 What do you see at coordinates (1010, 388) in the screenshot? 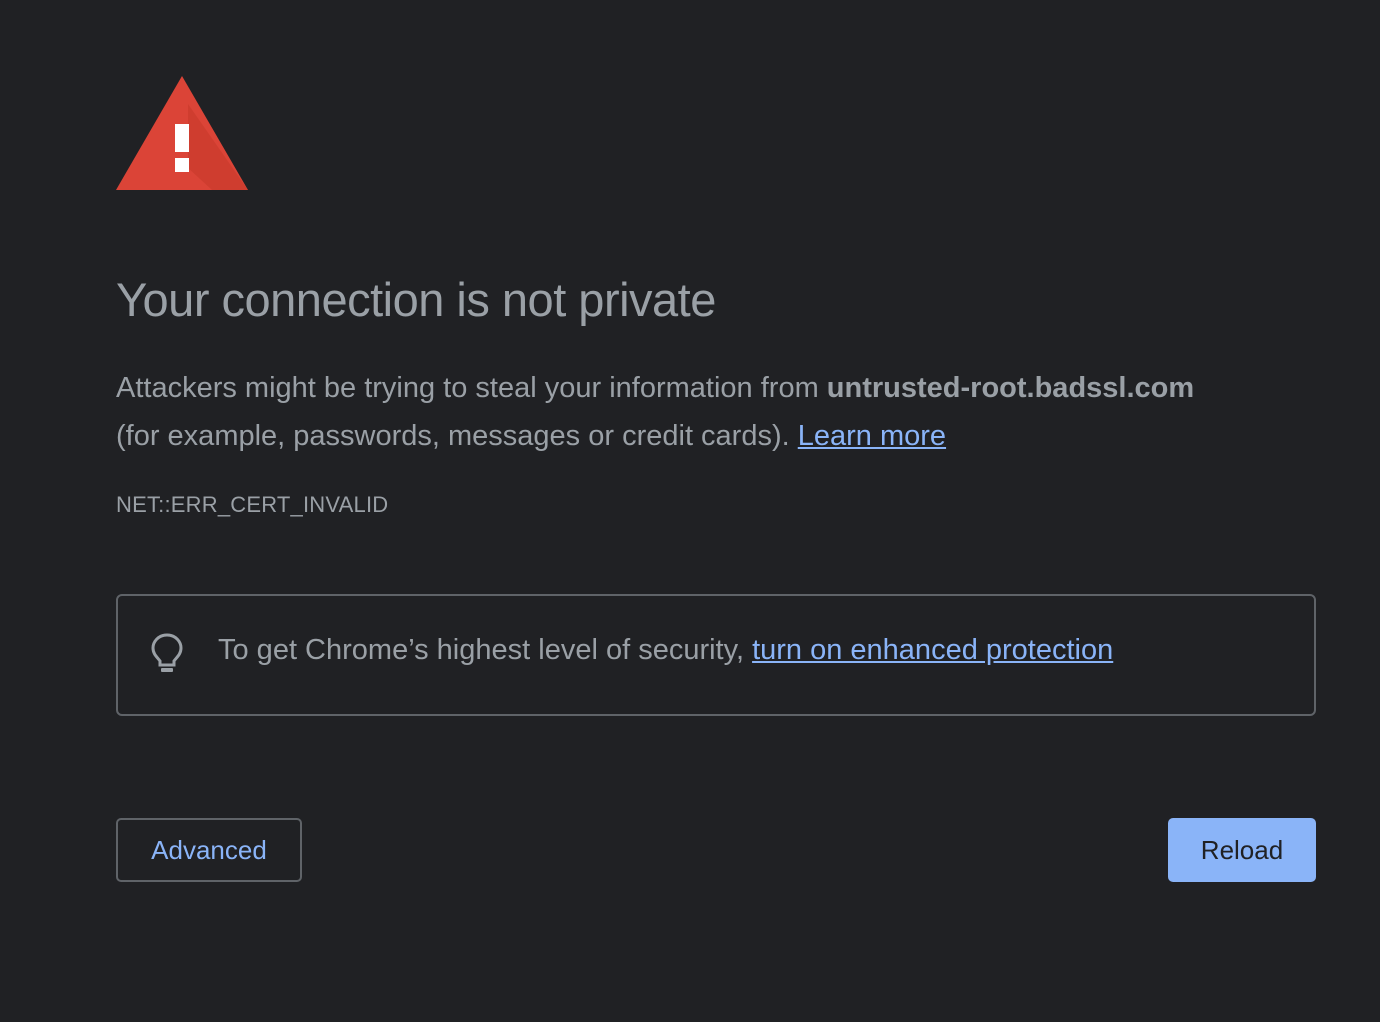
I see `domain-name: untrusted-root.badssl.com` at bounding box center [1010, 388].